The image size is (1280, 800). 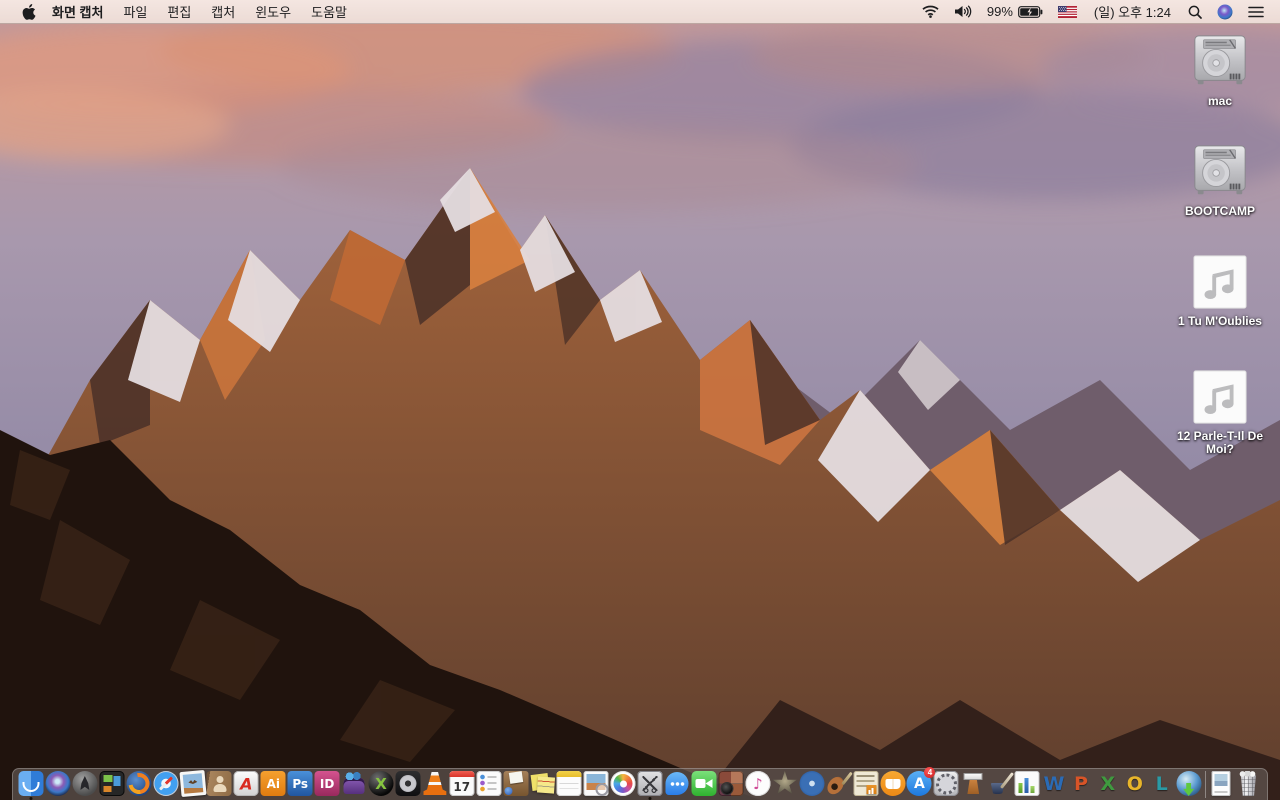 What do you see at coordinates (731, 784) in the screenshot?
I see `dock-photo-booth-icon` at bounding box center [731, 784].